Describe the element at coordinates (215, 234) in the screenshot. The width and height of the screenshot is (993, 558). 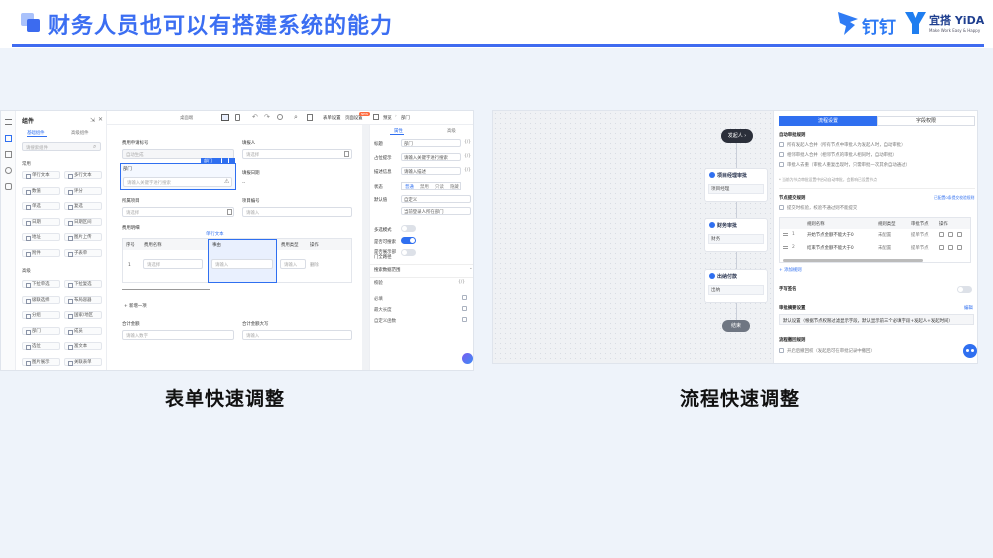
I see `detail-link: 单行文本` at that location.